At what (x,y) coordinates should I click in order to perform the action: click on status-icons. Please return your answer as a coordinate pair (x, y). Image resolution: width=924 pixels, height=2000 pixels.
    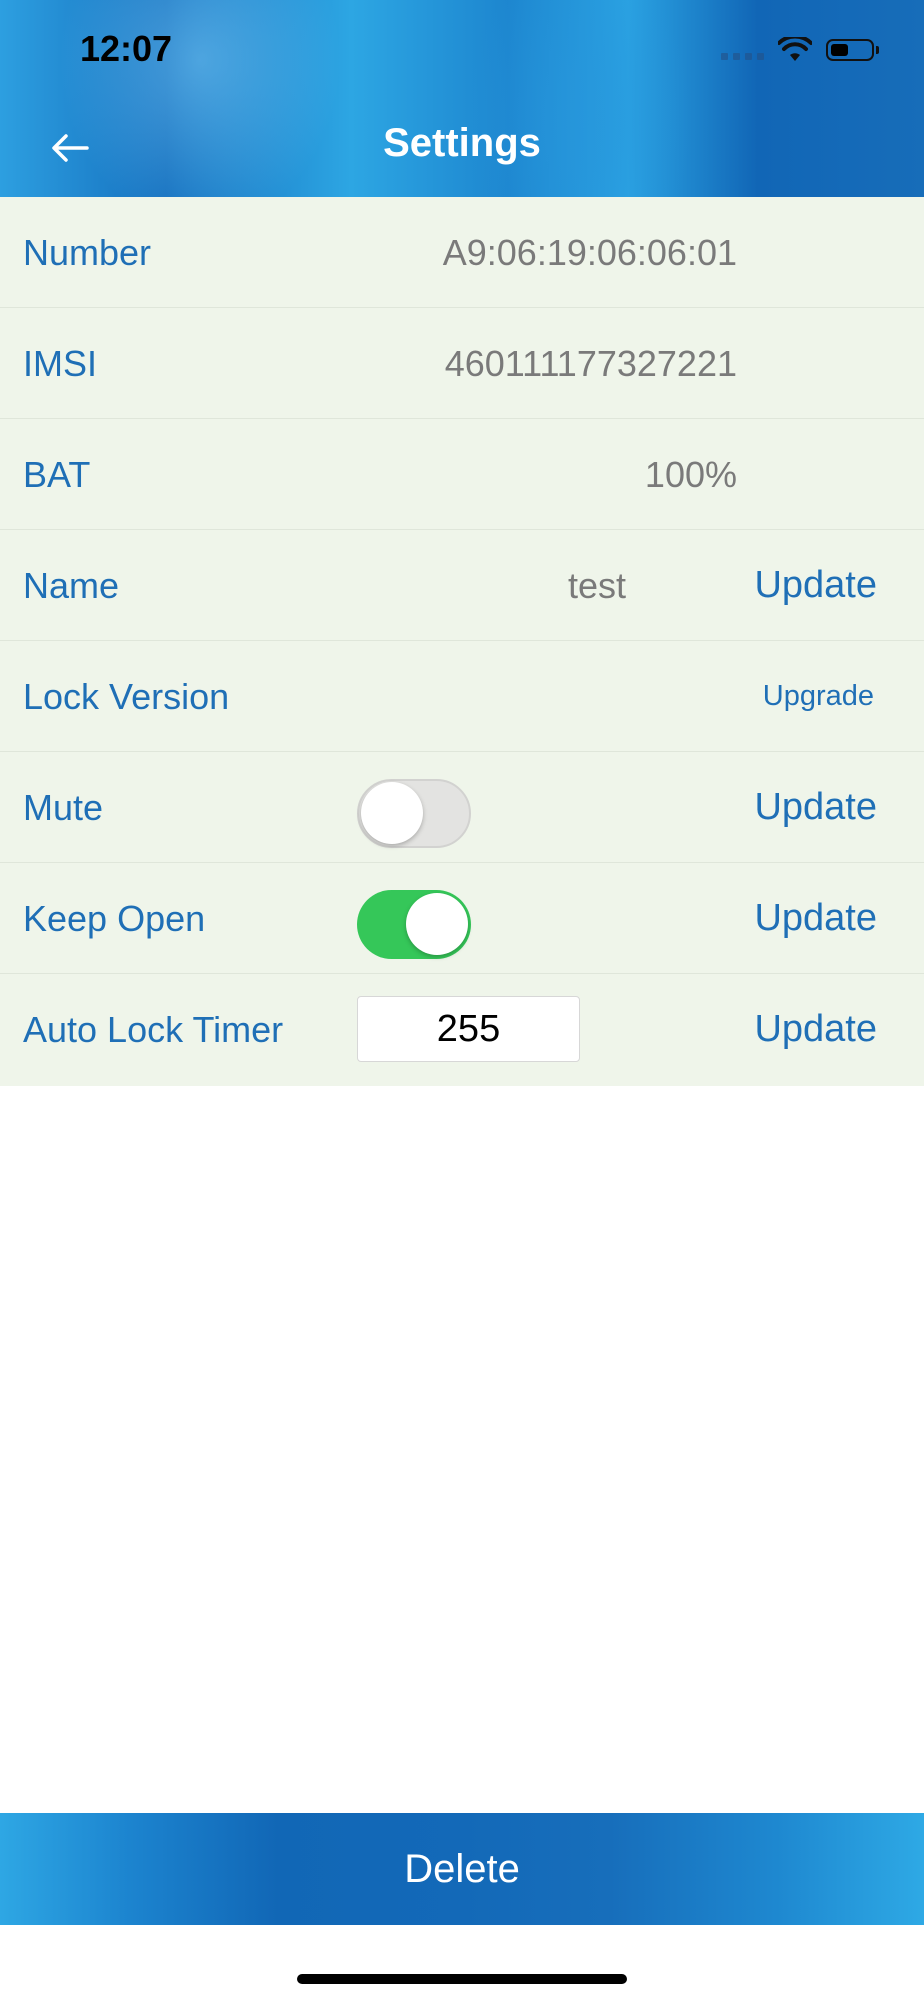
    Looking at the image, I should click on (800, 50).